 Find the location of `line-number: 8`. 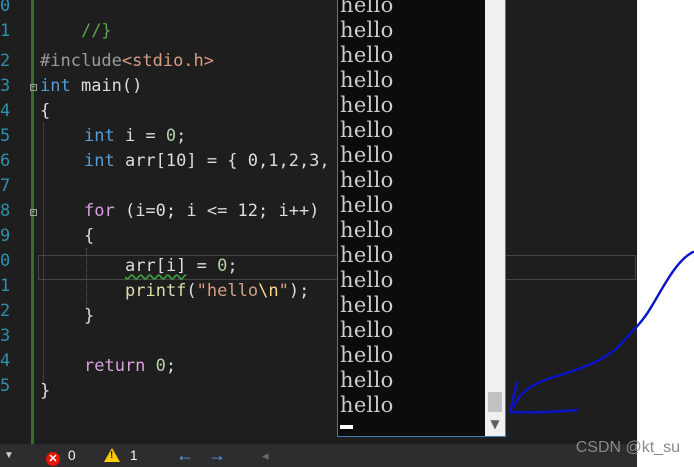

line-number: 8 is located at coordinates (5, 211).